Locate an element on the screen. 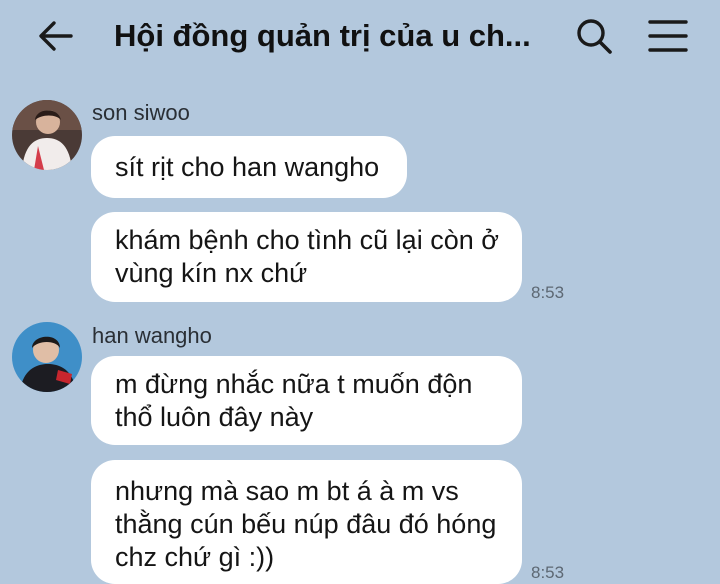  menu-icon is located at coordinates (668, 36).